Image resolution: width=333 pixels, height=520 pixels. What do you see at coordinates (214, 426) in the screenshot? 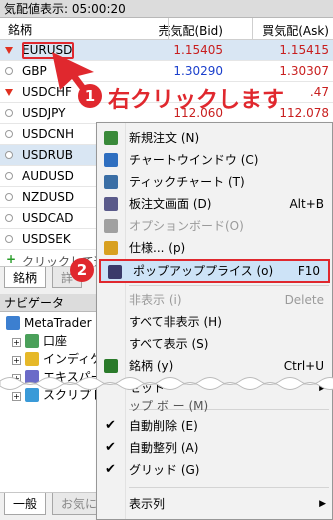
I see `menu-item: ✔ 自動削除 (E)` at bounding box center [214, 426].